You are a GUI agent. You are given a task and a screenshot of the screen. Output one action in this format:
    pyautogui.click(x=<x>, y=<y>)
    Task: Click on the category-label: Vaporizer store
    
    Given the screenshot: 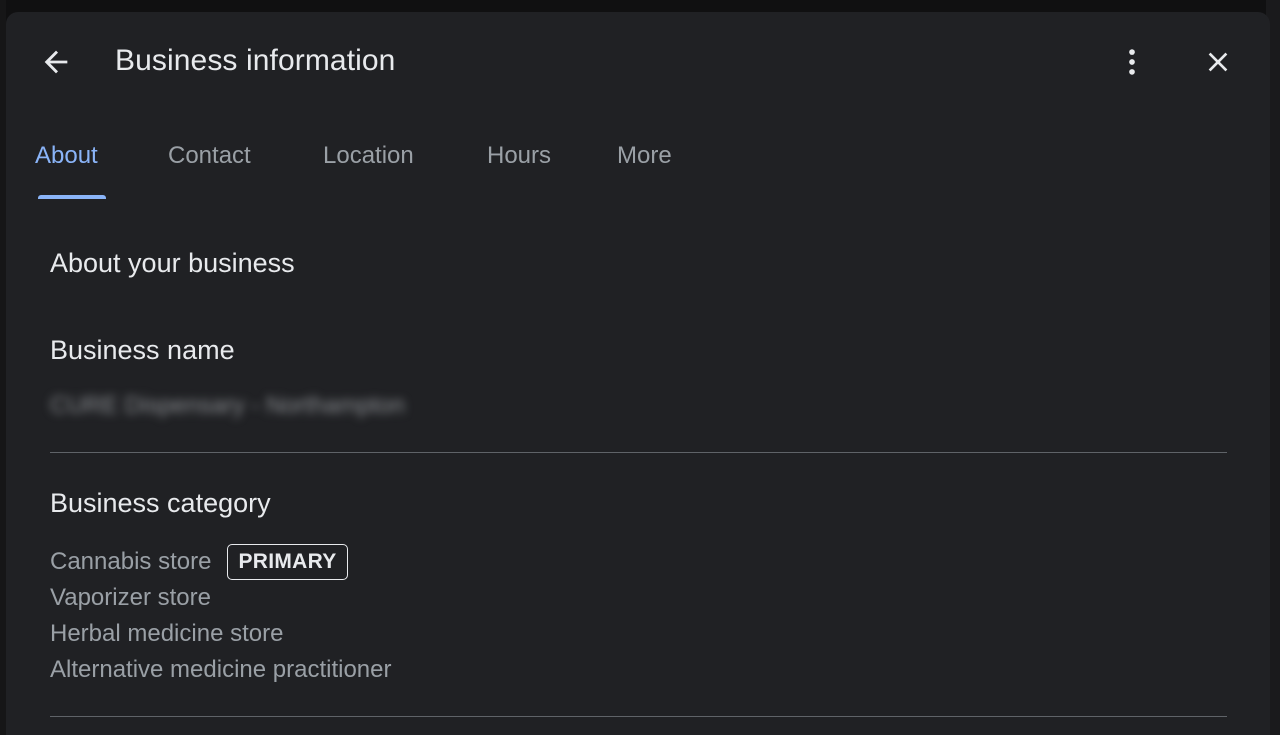 What is the action you would take?
    pyautogui.click(x=130, y=597)
    